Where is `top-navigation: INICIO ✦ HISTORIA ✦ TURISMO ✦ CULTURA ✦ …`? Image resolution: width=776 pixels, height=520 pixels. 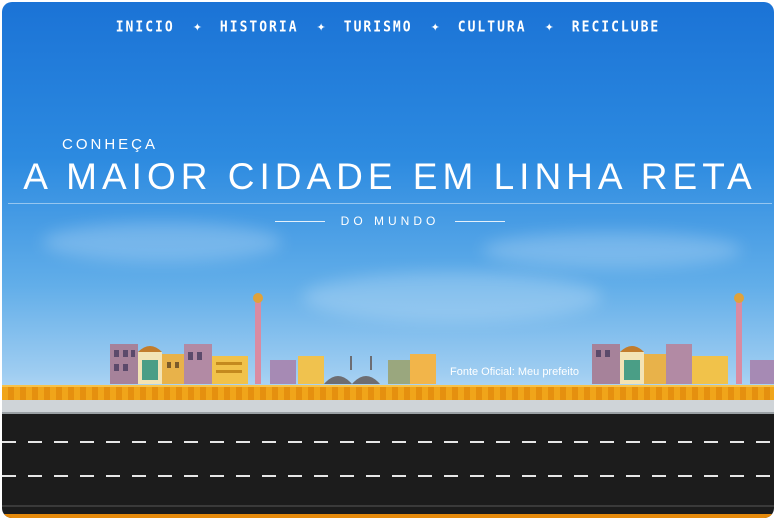 top-navigation: INICIO ✦ HISTORIA ✦ TURISMO ✦ CULTURA ✦ … is located at coordinates (388, 27).